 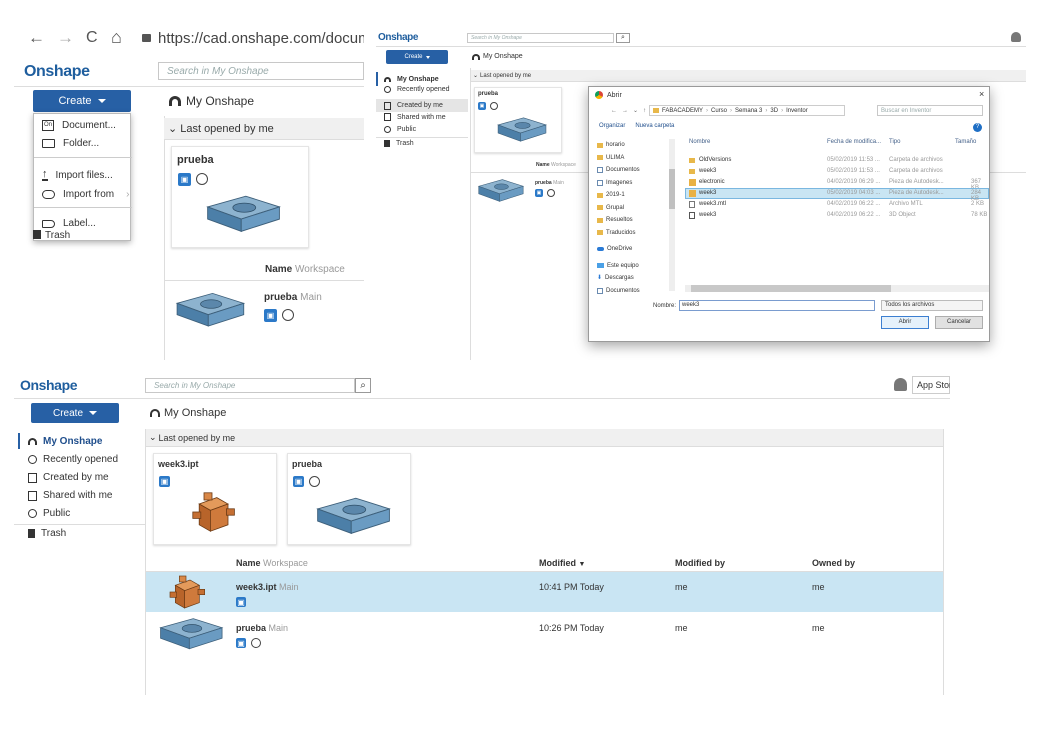 What do you see at coordinates (930, 110) in the screenshot?
I see `dialog-search-input: Buscar en Inventor` at bounding box center [930, 110].